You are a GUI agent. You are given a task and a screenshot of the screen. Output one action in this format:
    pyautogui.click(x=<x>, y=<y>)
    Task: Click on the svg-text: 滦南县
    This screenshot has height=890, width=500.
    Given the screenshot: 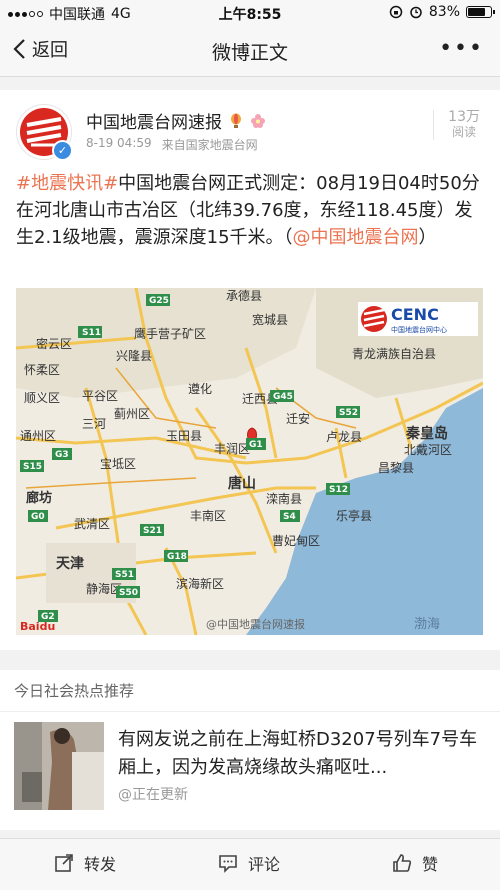 What is the action you would take?
    pyautogui.click(x=284, y=498)
    